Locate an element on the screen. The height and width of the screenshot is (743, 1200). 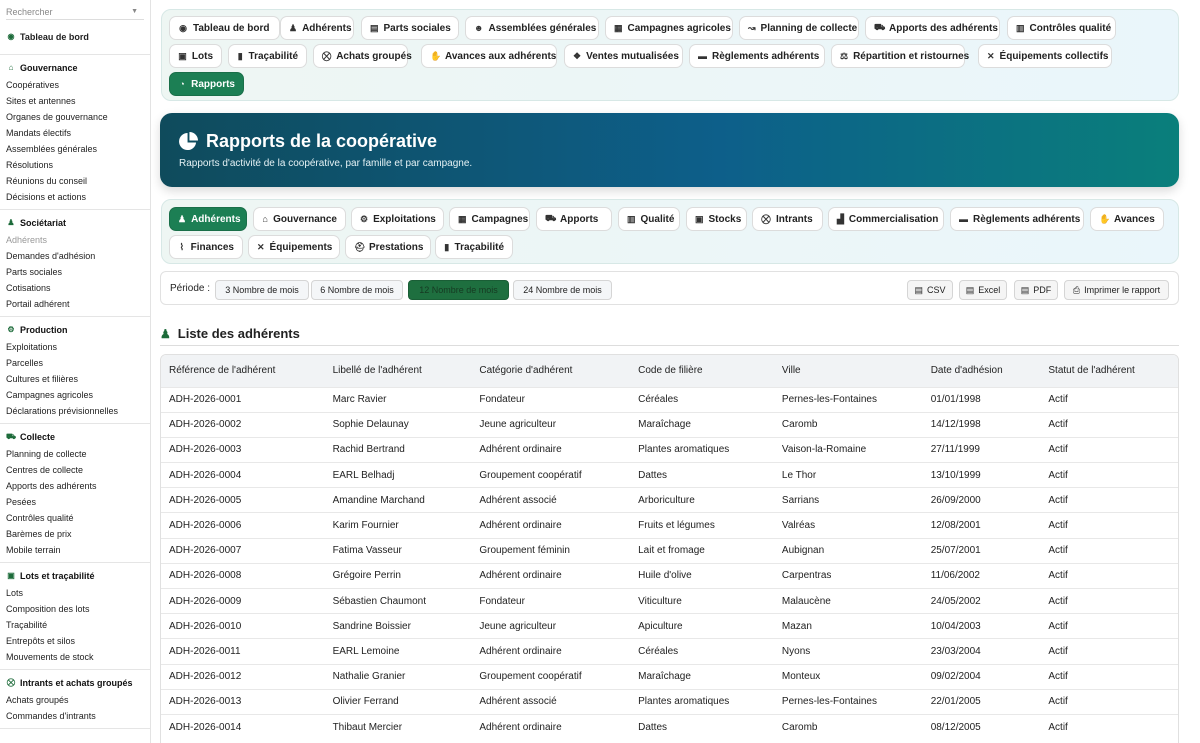
export-button: ⎙ Imprimer le rapport is located at coordinates (1116, 290).